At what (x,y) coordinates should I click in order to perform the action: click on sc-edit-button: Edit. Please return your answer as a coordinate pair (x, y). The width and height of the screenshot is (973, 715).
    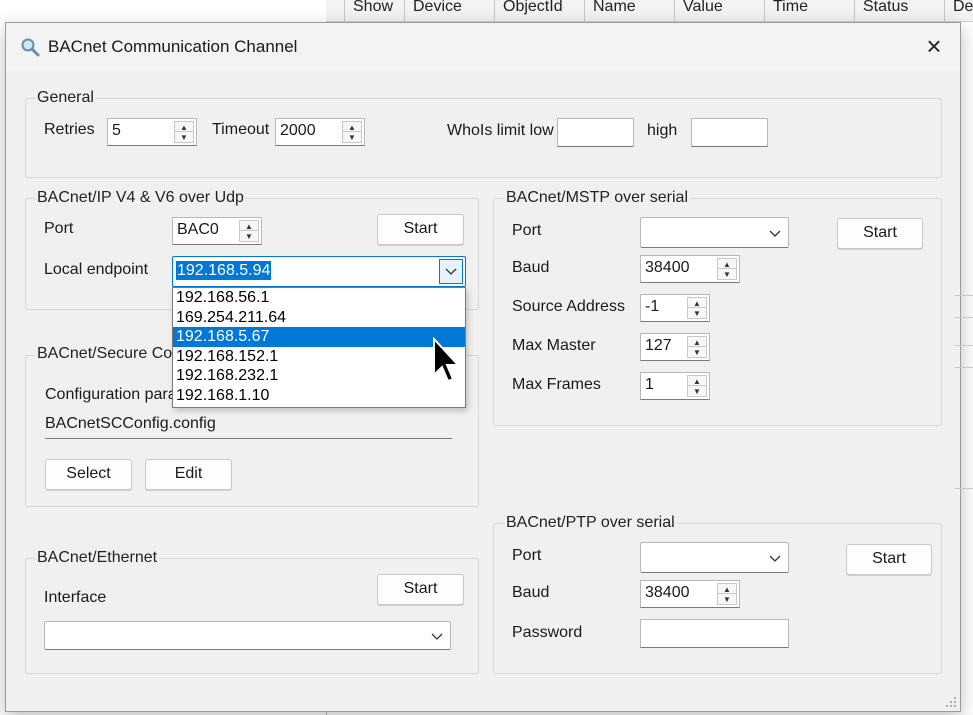
    Looking at the image, I should click on (188, 474).